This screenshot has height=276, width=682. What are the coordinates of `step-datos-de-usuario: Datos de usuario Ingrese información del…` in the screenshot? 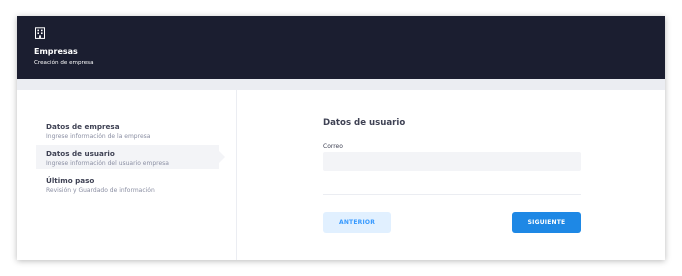 It's located at (130, 157).